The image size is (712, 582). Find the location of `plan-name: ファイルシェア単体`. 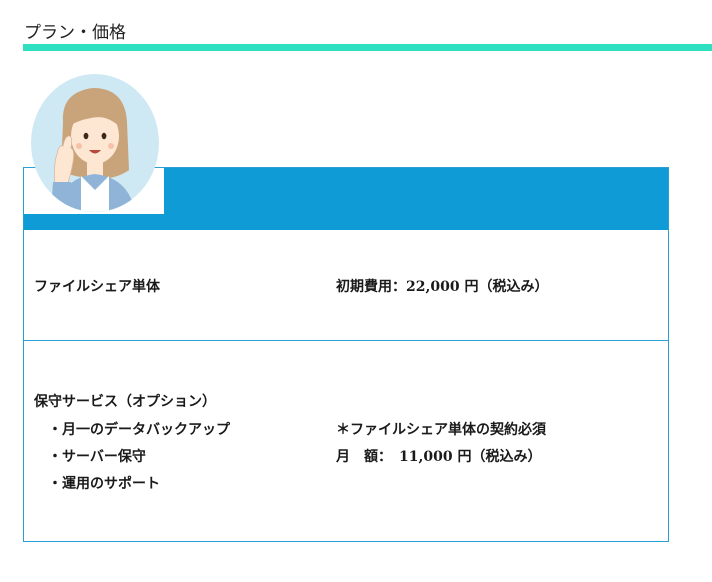

plan-name: ファイルシェア単体 is located at coordinates (97, 287).